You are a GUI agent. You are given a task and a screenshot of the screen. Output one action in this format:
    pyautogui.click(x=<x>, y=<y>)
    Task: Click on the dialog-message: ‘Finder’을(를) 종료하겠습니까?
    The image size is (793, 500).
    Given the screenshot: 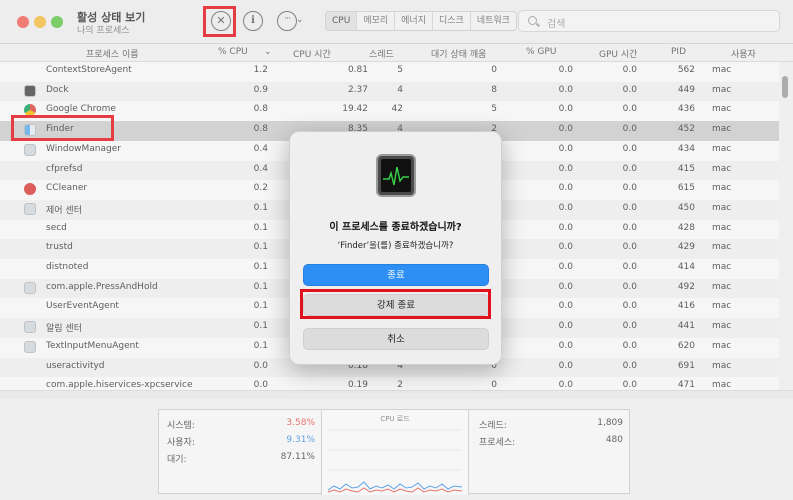 What is the action you would take?
    pyautogui.click(x=395, y=246)
    